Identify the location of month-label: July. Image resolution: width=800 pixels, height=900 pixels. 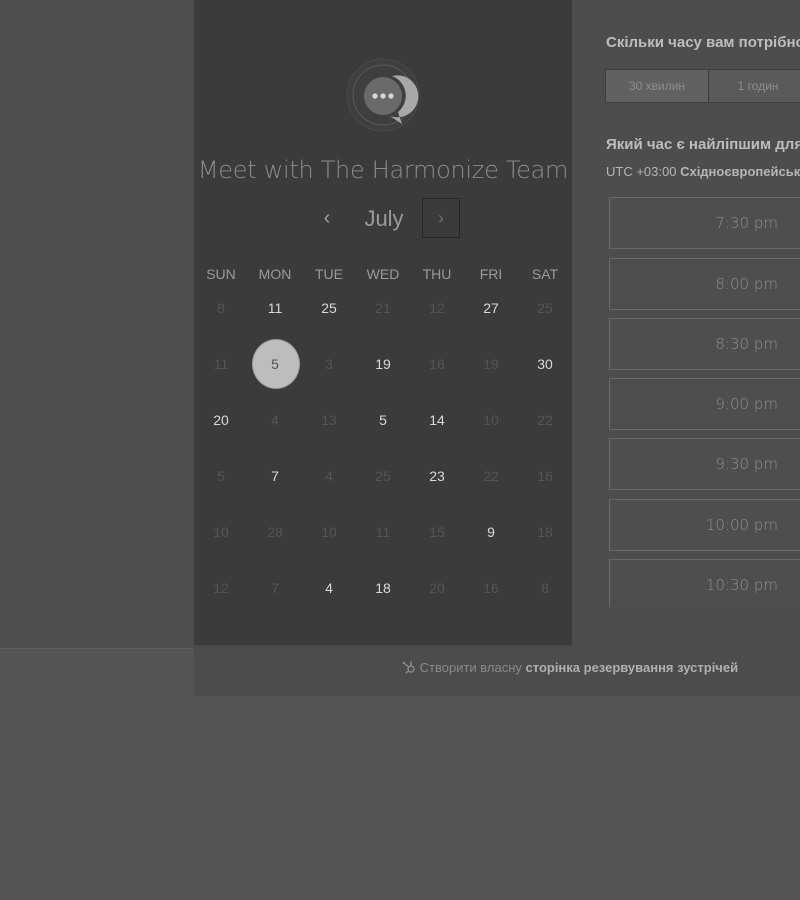
(384, 218).